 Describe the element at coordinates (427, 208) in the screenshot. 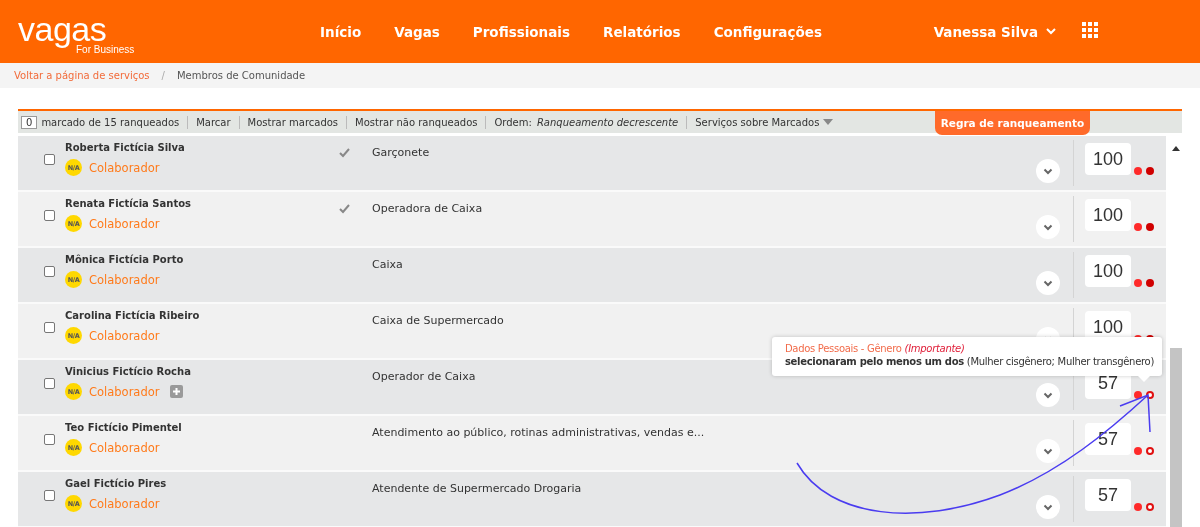

I see `job-title: Operadora de Caixa` at that location.